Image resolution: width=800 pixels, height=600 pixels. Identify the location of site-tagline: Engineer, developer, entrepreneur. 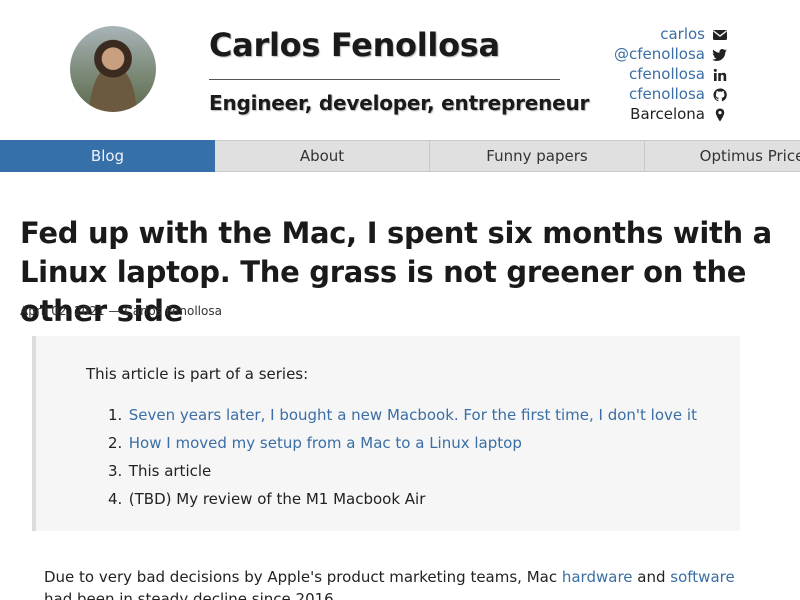
(399, 103).